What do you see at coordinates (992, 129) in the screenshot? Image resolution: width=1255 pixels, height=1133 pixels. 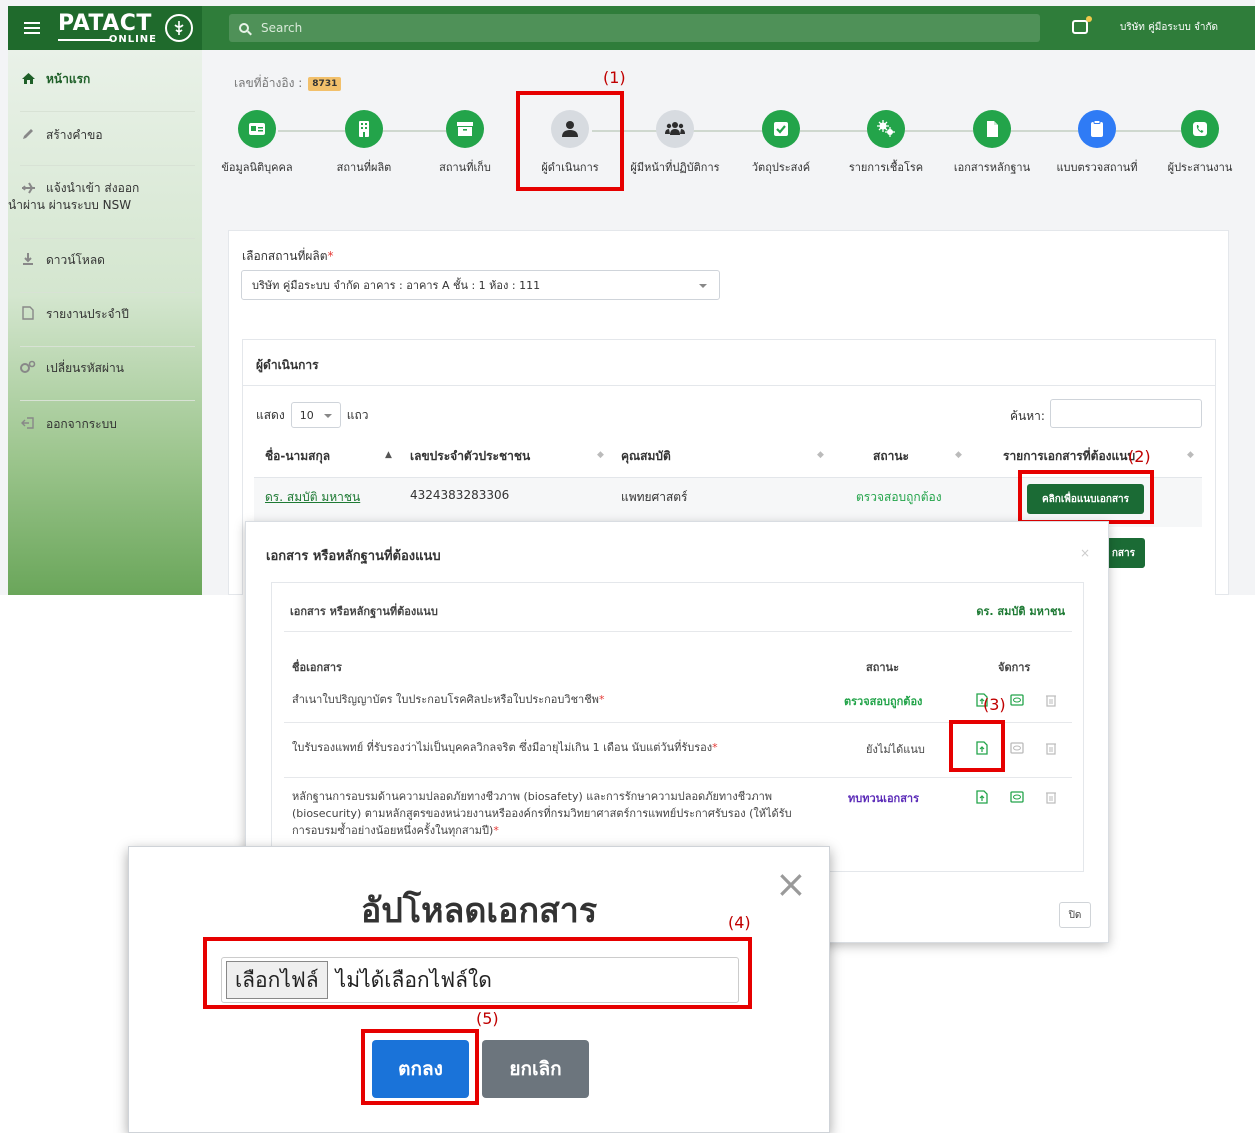 I see `document-icon` at bounding box center [992, 129].